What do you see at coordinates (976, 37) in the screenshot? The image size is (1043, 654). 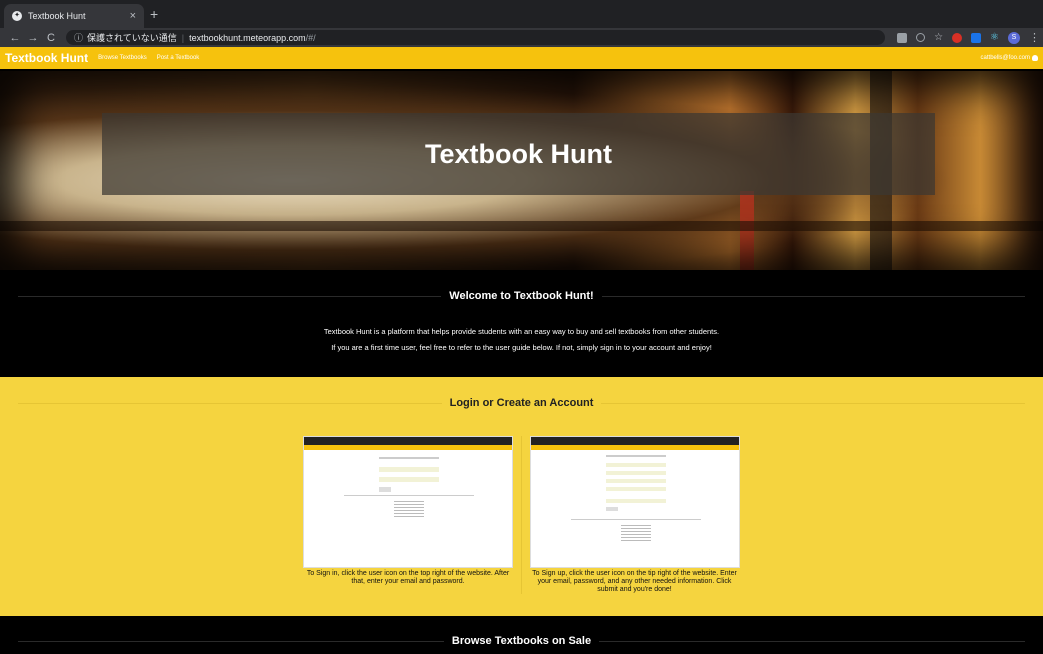 I see `extension-blue-icon` at bounding box center [976, 37].